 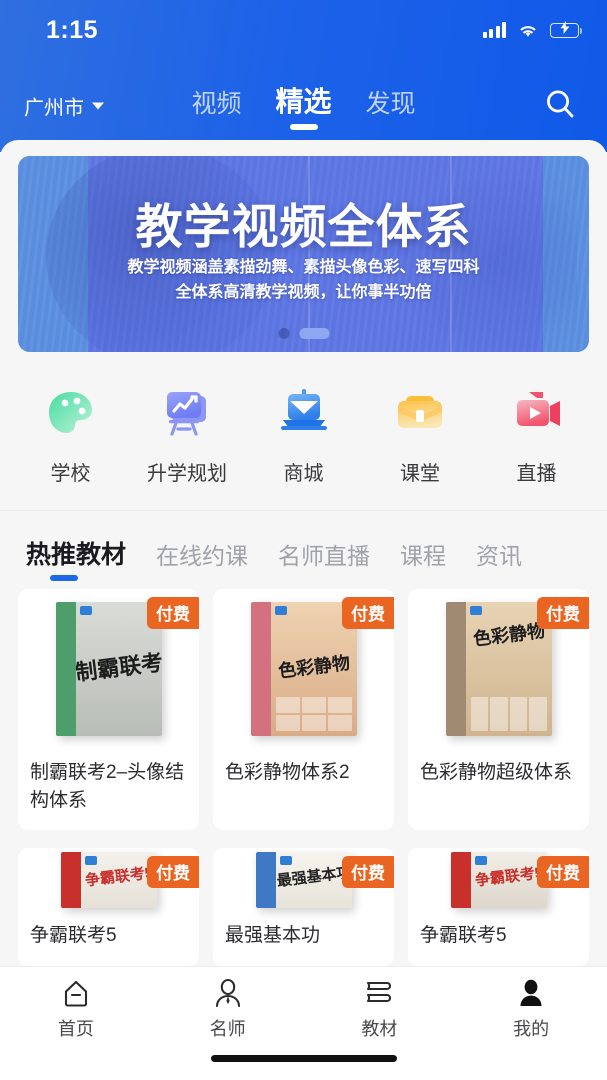 What do you see at coordinates (566, 29) in the screenshot?
I see `battery-charging-icon` at bounding box center [566, 29].